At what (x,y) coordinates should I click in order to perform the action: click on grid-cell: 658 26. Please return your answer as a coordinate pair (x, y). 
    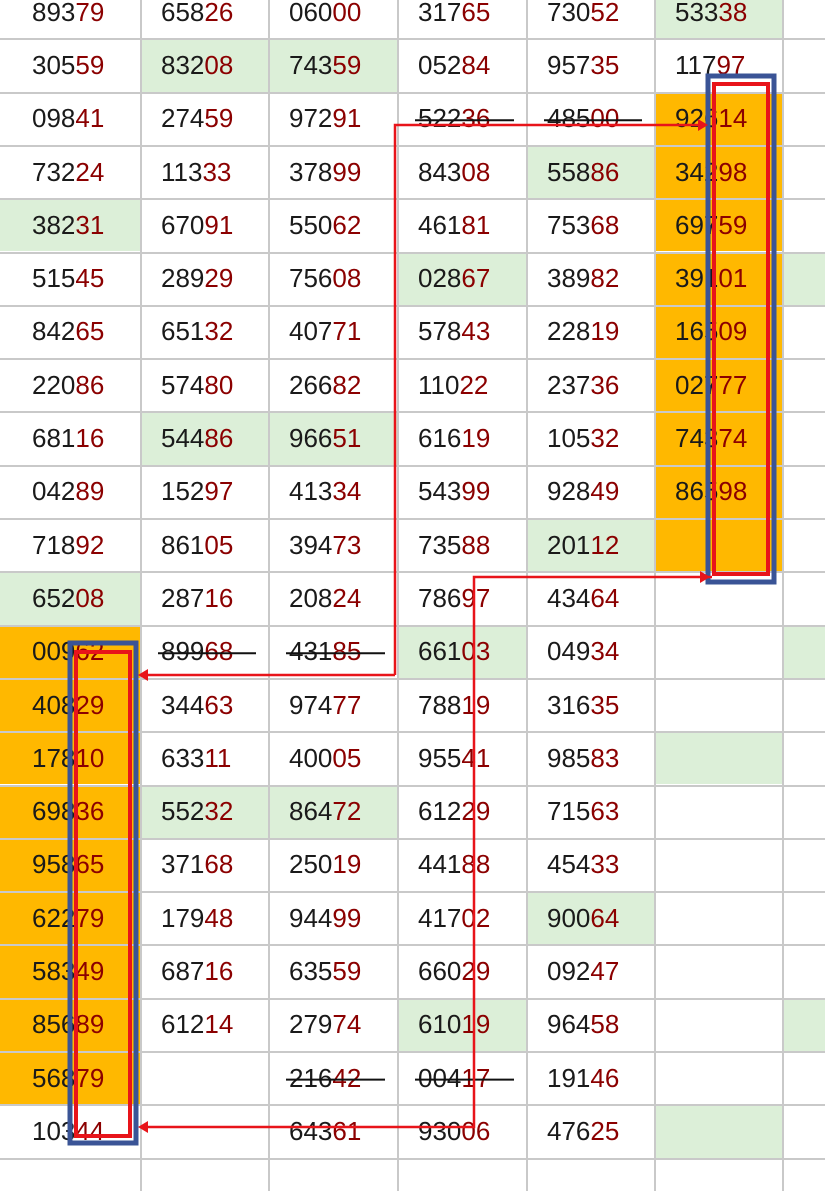
    Looking at the image, I should click on (204, 19).